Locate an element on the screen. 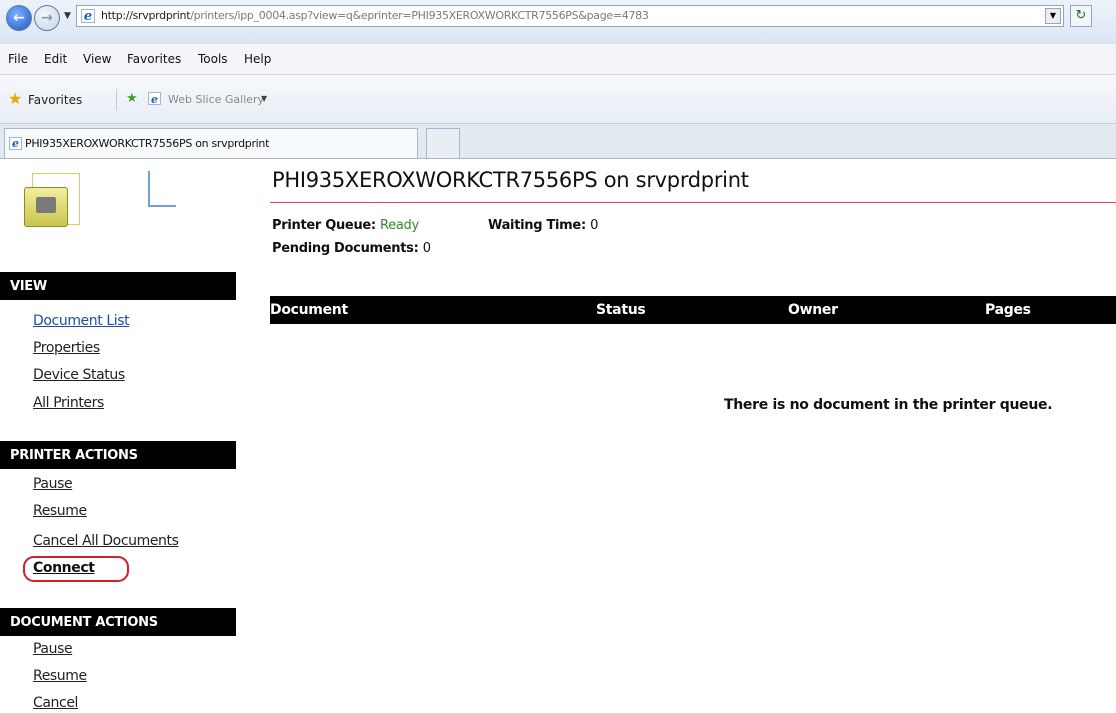 The width and height of the screenshot is (1116, 713). link-document-cancel: Cancel is located at coordinates (55, 703).